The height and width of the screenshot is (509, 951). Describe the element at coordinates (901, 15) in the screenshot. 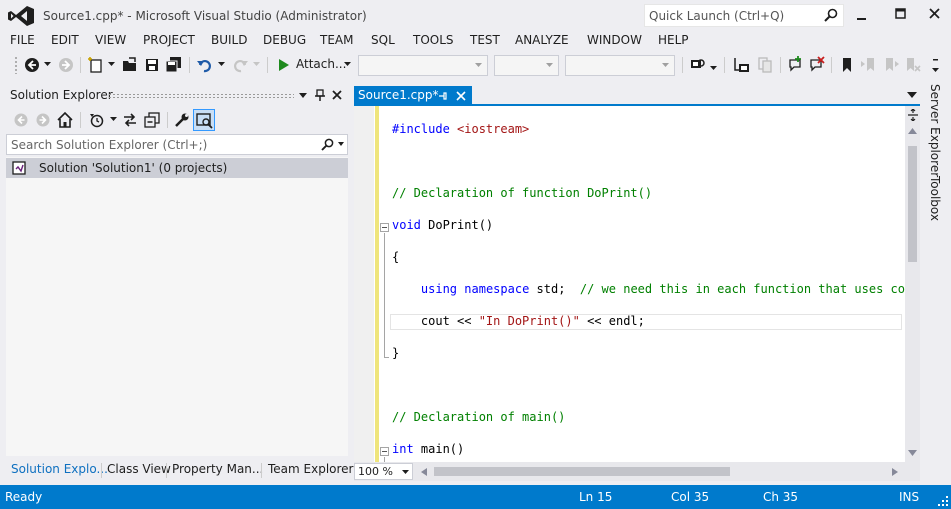

I see `maximize-button` at that location.